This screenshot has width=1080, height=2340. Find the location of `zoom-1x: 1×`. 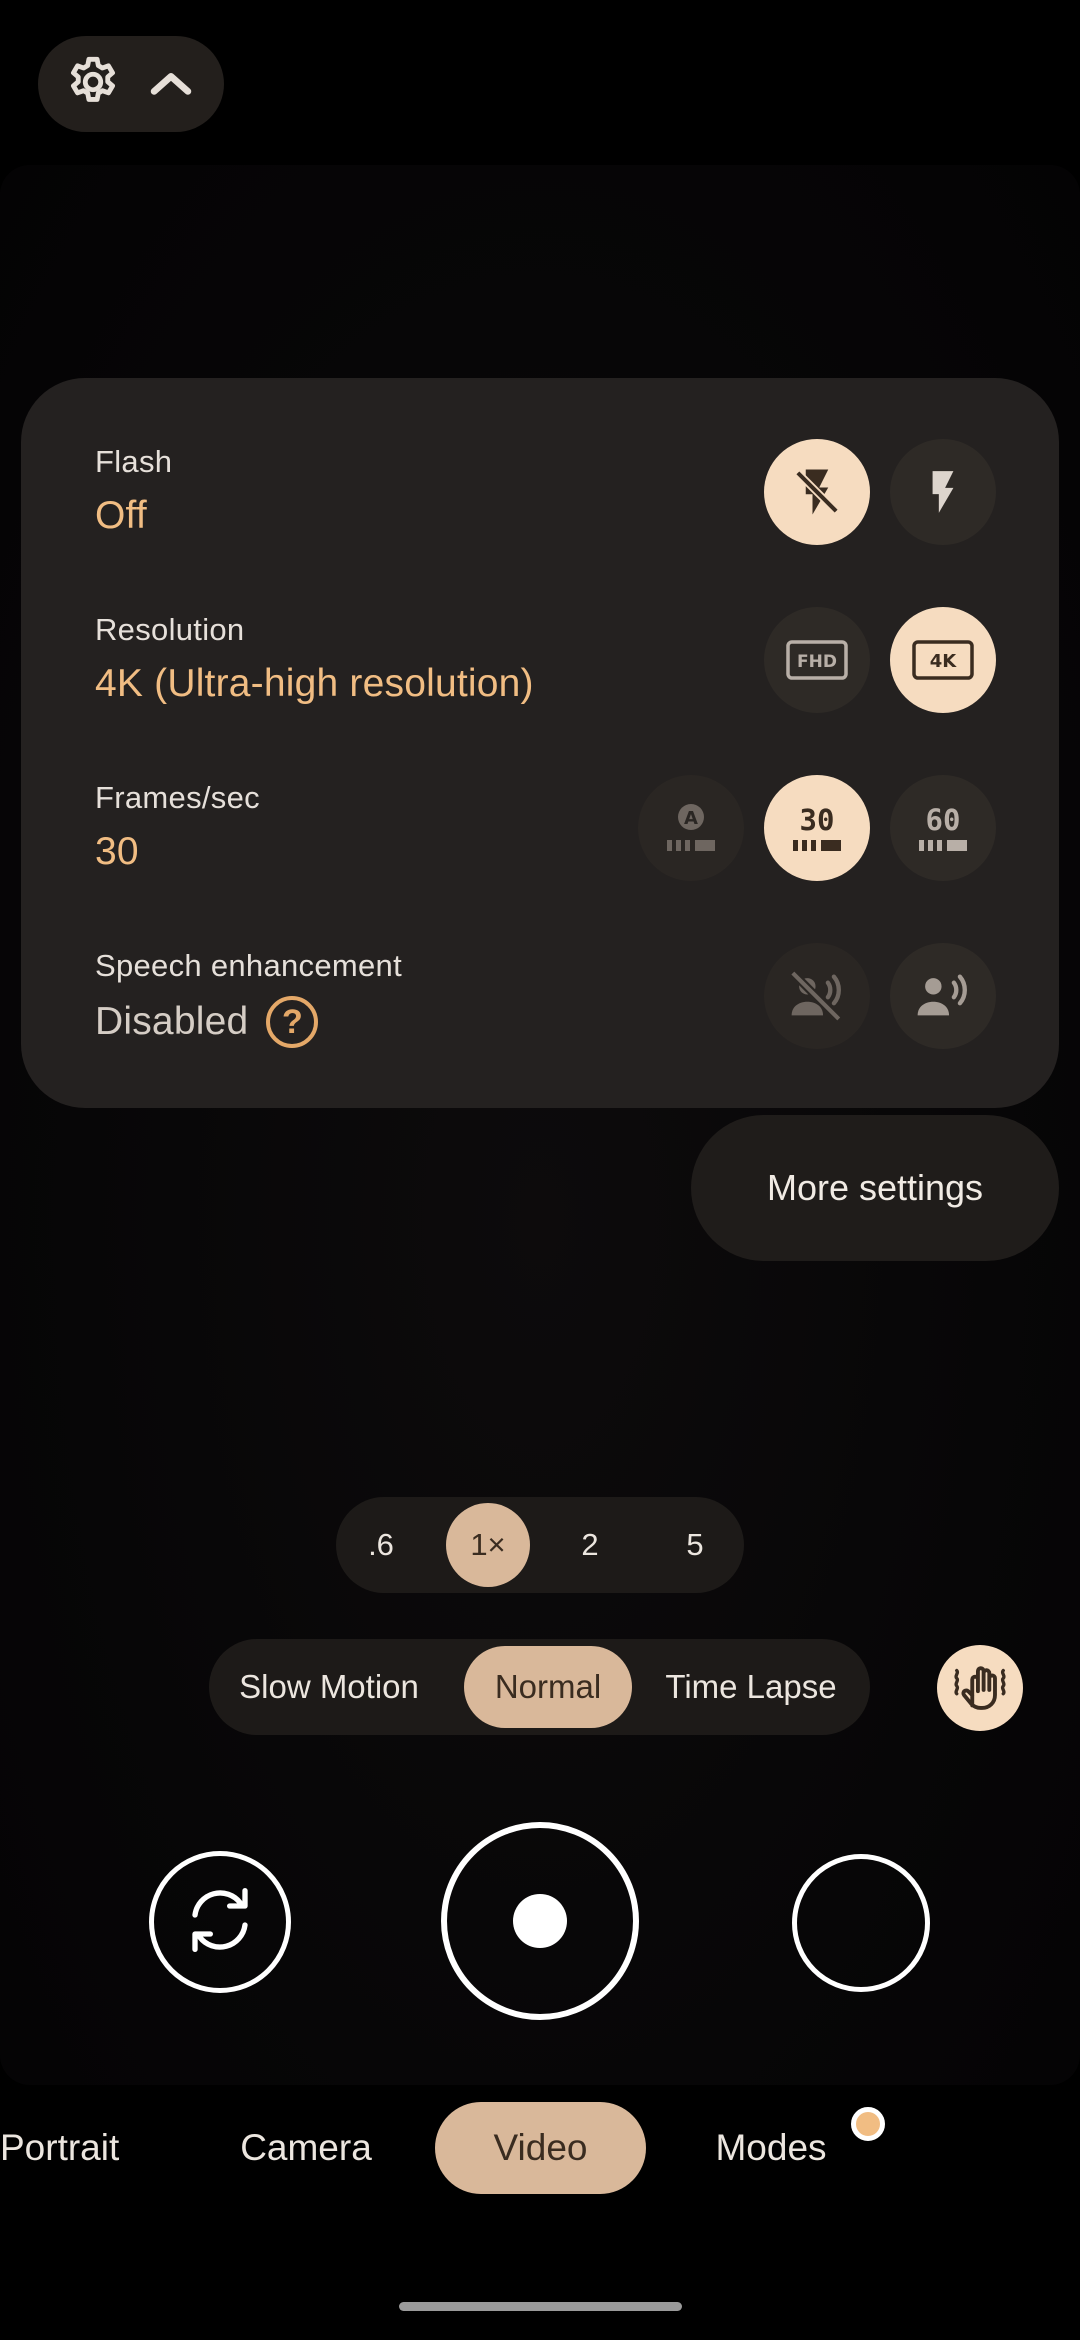

zoom-1x: 1× is located at coordinates (488, 1545).